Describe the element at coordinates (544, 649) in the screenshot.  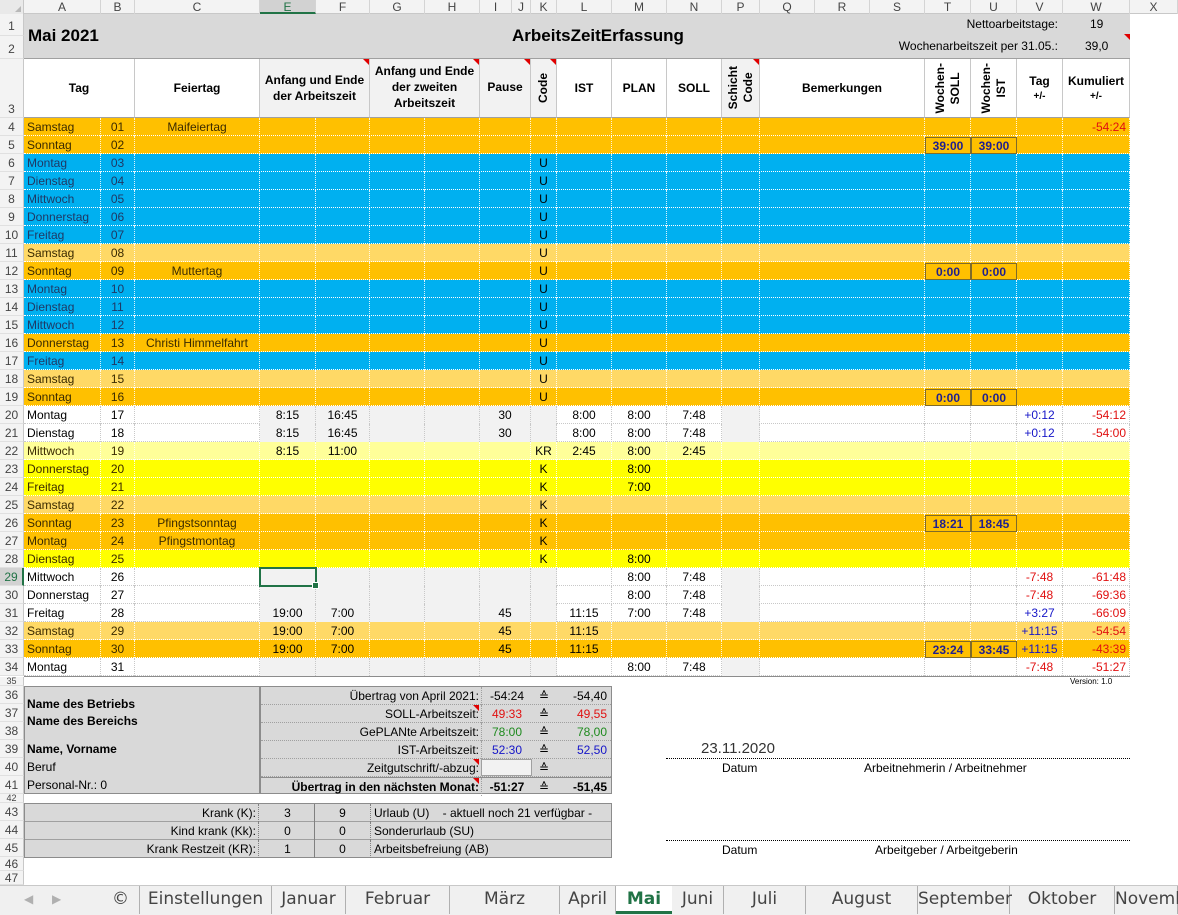
I see `cell-code` at that location.